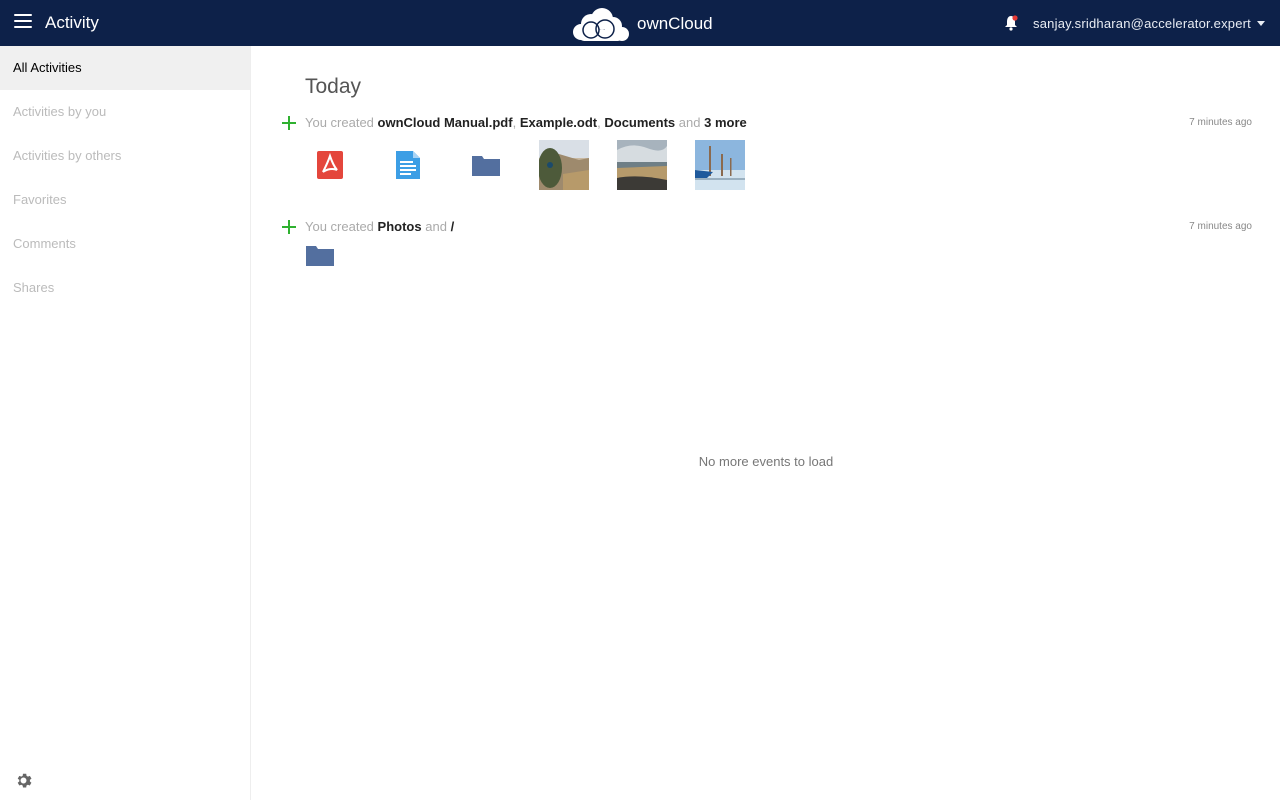 The height and width of the screenshot is (800, 1280). What do you see at coordinates (125, 68) in the screenshot?
I see `sidebar-item-all-activities: All Activities` at bounding box center [125, 68].